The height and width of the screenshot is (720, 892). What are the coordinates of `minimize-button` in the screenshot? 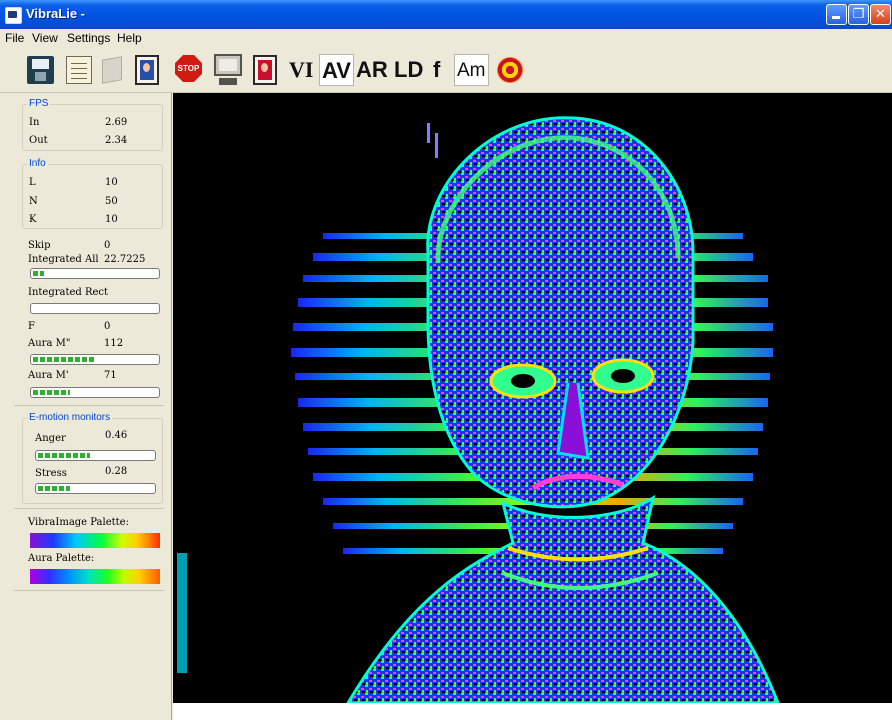 It's located at (836, 14).